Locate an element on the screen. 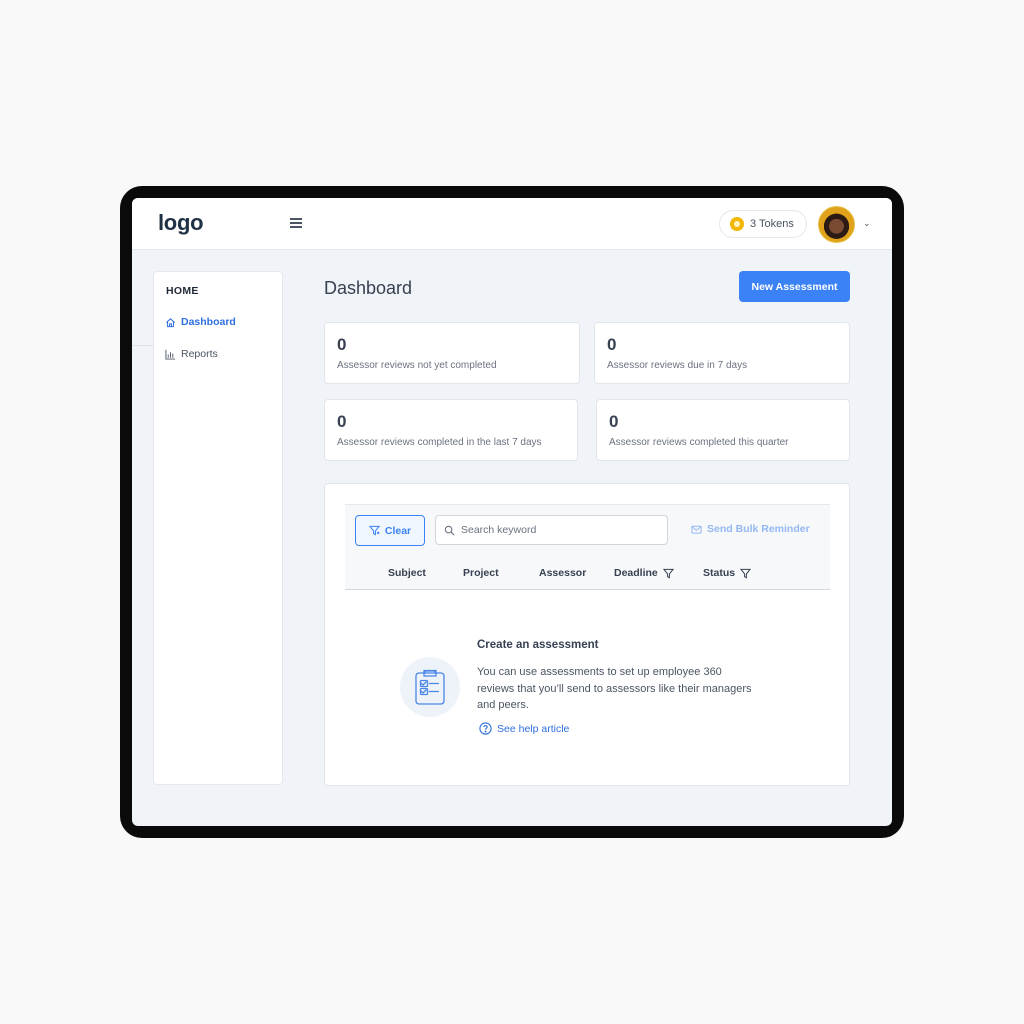 This screenshot has width=1024, height=1024. column-label: Project is located at coordinates (481, 573).